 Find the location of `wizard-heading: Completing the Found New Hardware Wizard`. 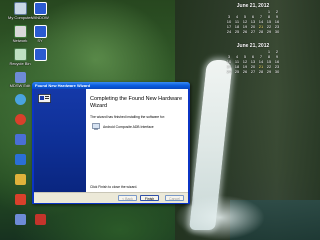

wizard-heading: Completing the Found New Hardware Wizard is located at coordinates (136, 102).